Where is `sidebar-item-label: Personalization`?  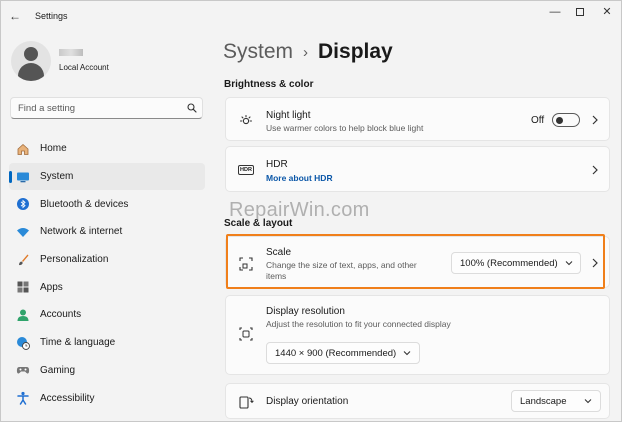 sidebar-item-label: Personalization is located at coordinates (74, 260).